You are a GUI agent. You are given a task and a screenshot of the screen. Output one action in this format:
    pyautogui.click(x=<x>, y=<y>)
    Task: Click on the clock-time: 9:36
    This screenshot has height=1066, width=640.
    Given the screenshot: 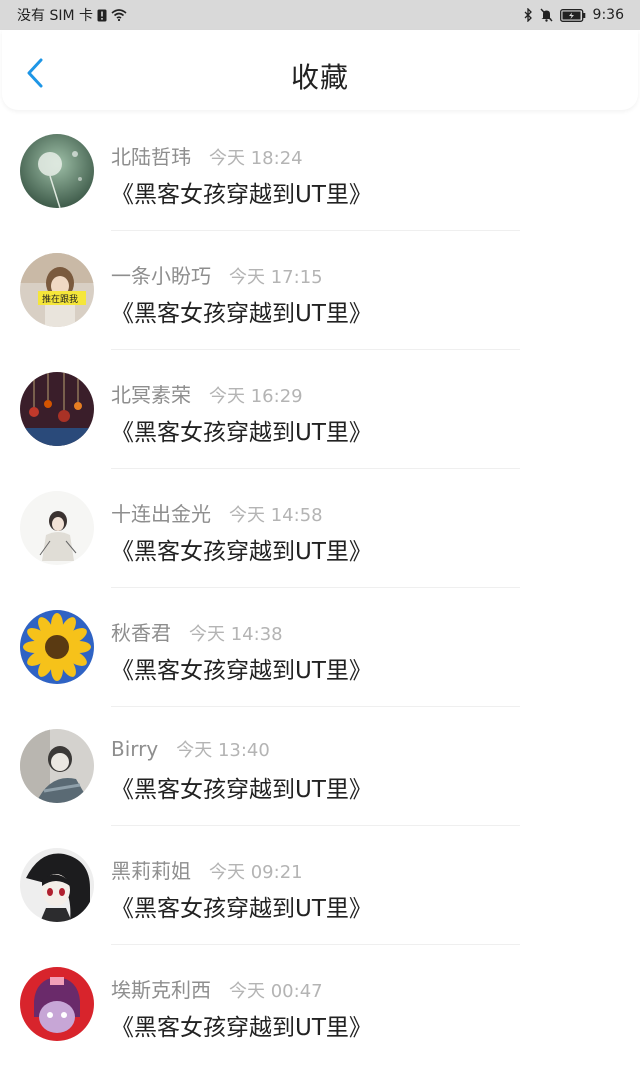 What is the action you would take?
    pyautogui.click(x=608, y=15)
    